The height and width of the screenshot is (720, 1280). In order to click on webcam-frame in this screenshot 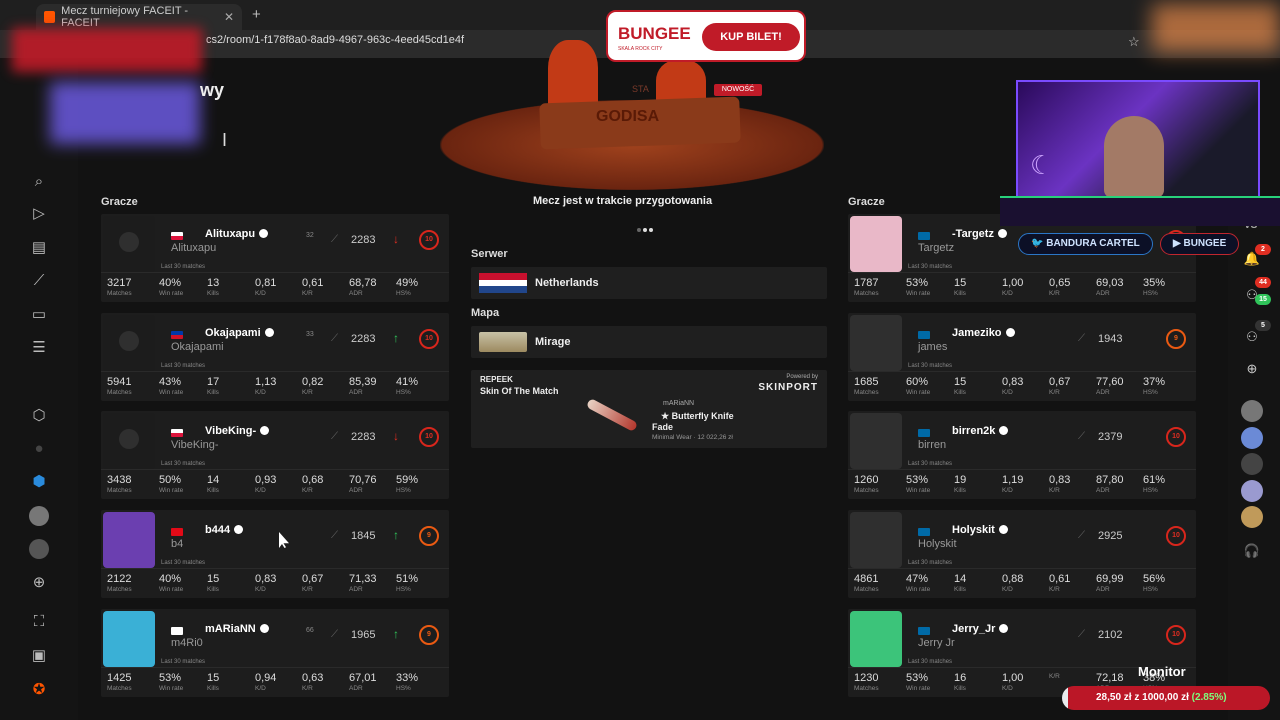, I will do `click(1140, 211)`.